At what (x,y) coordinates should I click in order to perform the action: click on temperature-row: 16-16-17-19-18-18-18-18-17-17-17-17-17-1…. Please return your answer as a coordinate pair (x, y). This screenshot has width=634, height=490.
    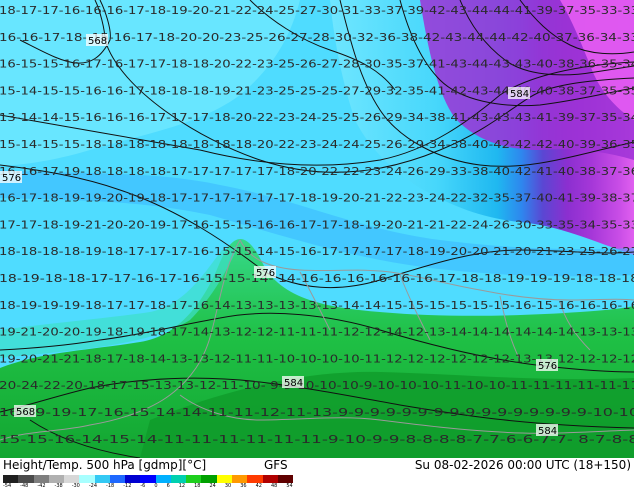
    Looking at the image, I should click on (317, 172).